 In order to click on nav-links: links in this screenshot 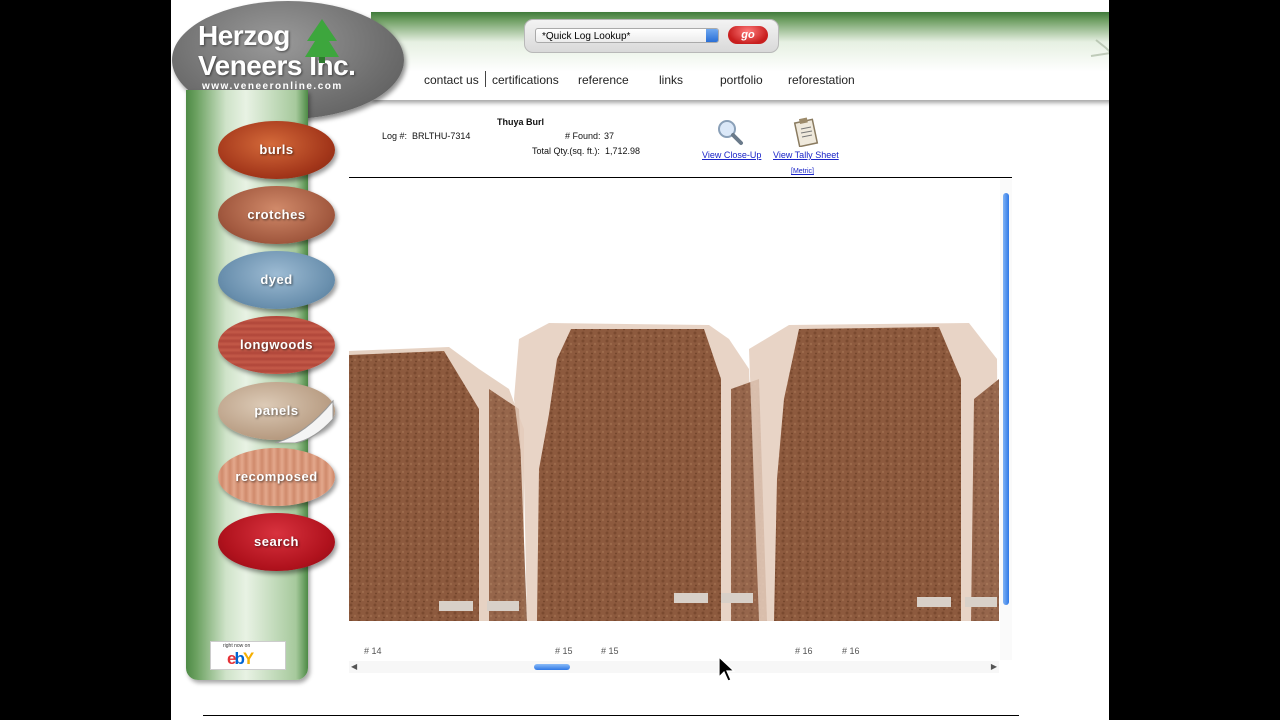, I will do `click(671, 80)`.